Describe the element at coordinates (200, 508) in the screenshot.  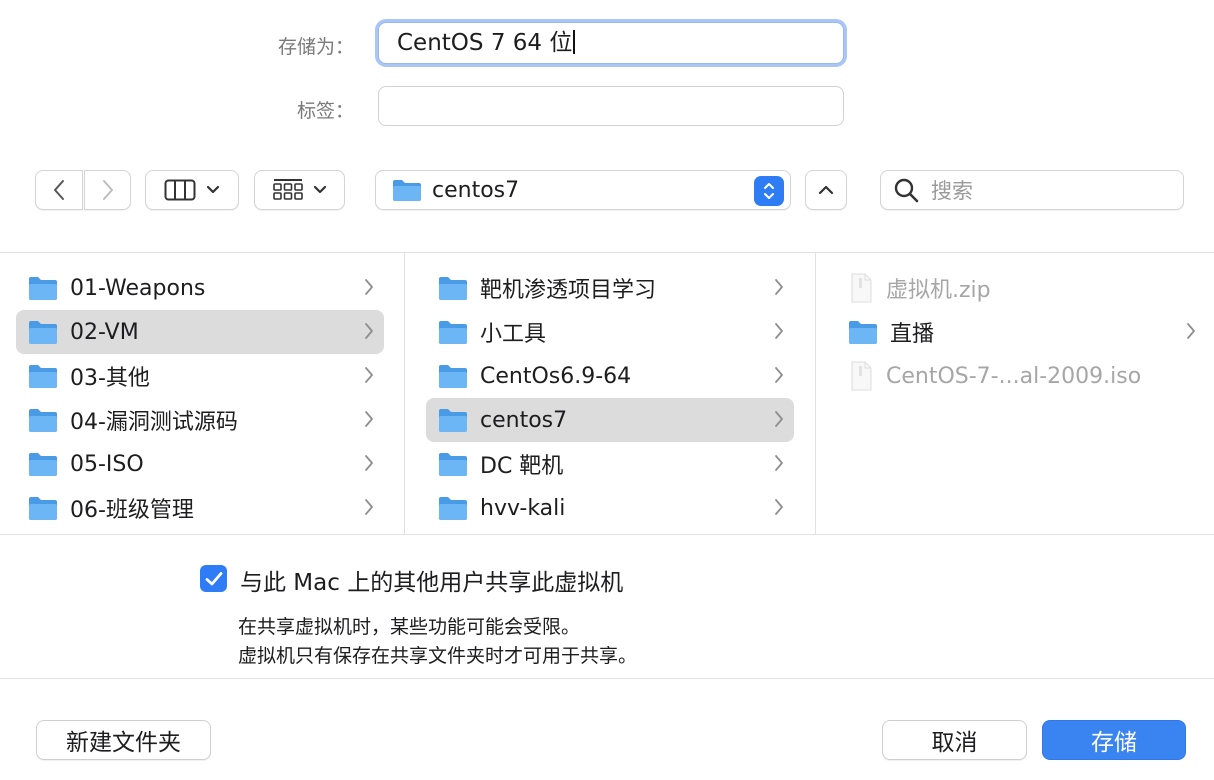
I see `folder-row: 06-班级管理` at that location.